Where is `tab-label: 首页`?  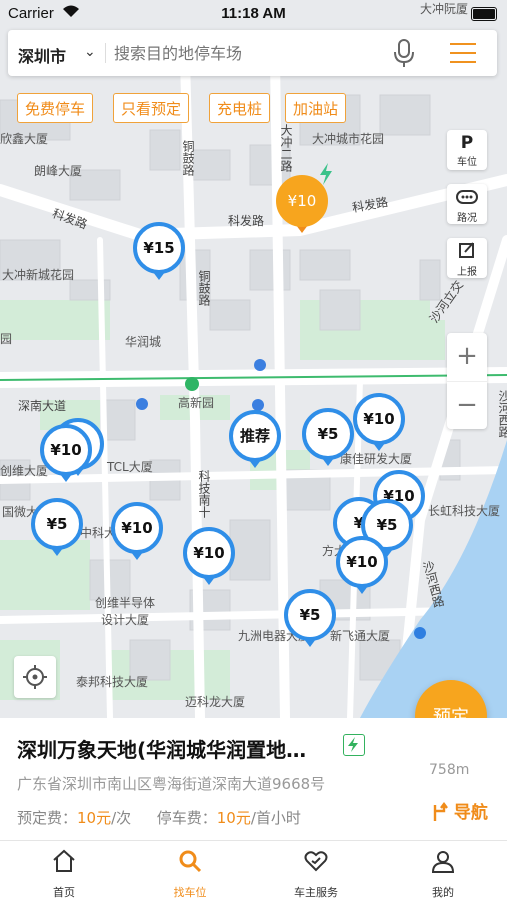
tab-label: 首页 is located at coordinates (64, 892).